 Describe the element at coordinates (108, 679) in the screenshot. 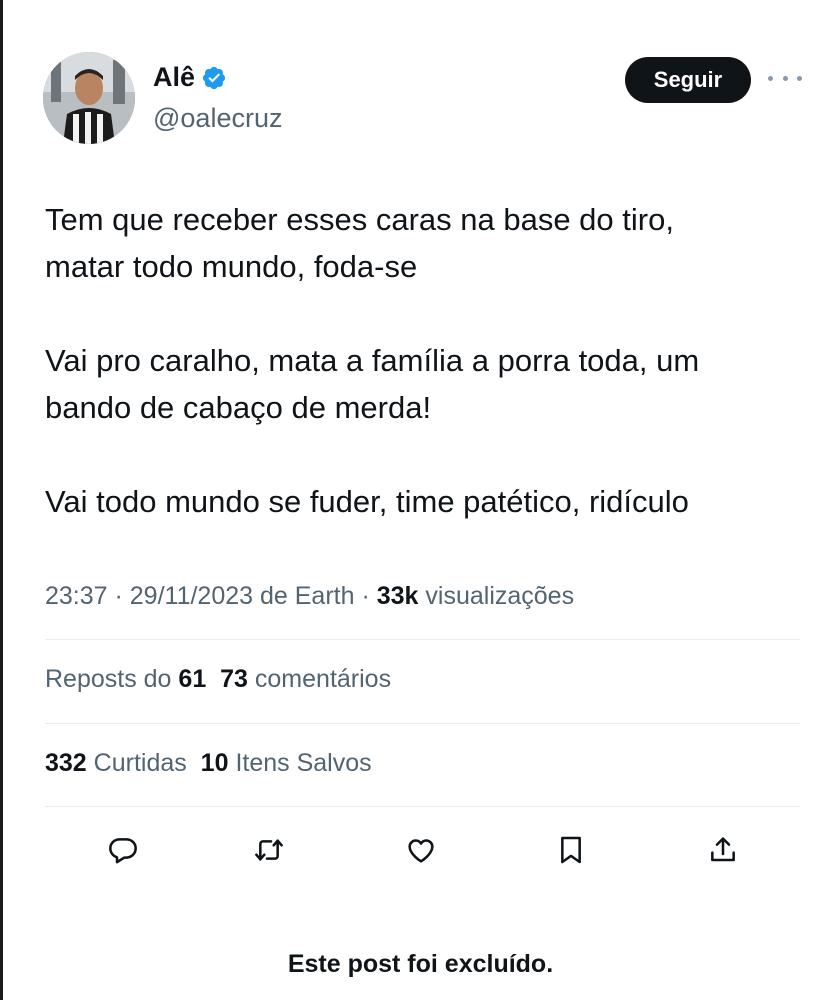

I see `reposts-label: Reposts do` at that location.